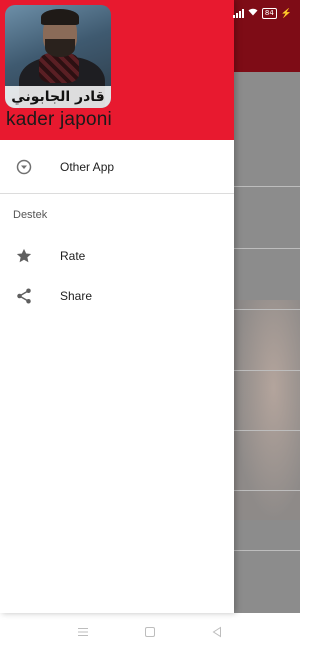 This screenshot has height=650, width=320. Describe the element at coordinates (117, 256) in the screenshot. I see `menu-item-rate: Rate` at that location.